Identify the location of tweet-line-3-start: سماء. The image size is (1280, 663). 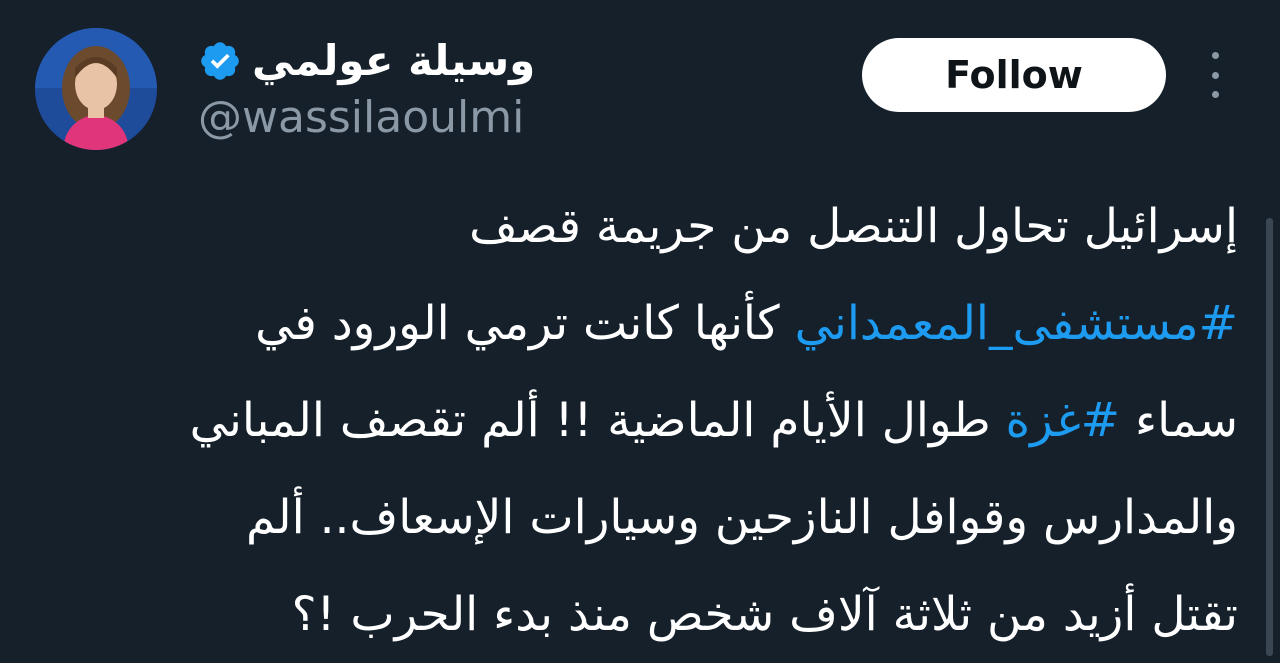
(1179, 420).